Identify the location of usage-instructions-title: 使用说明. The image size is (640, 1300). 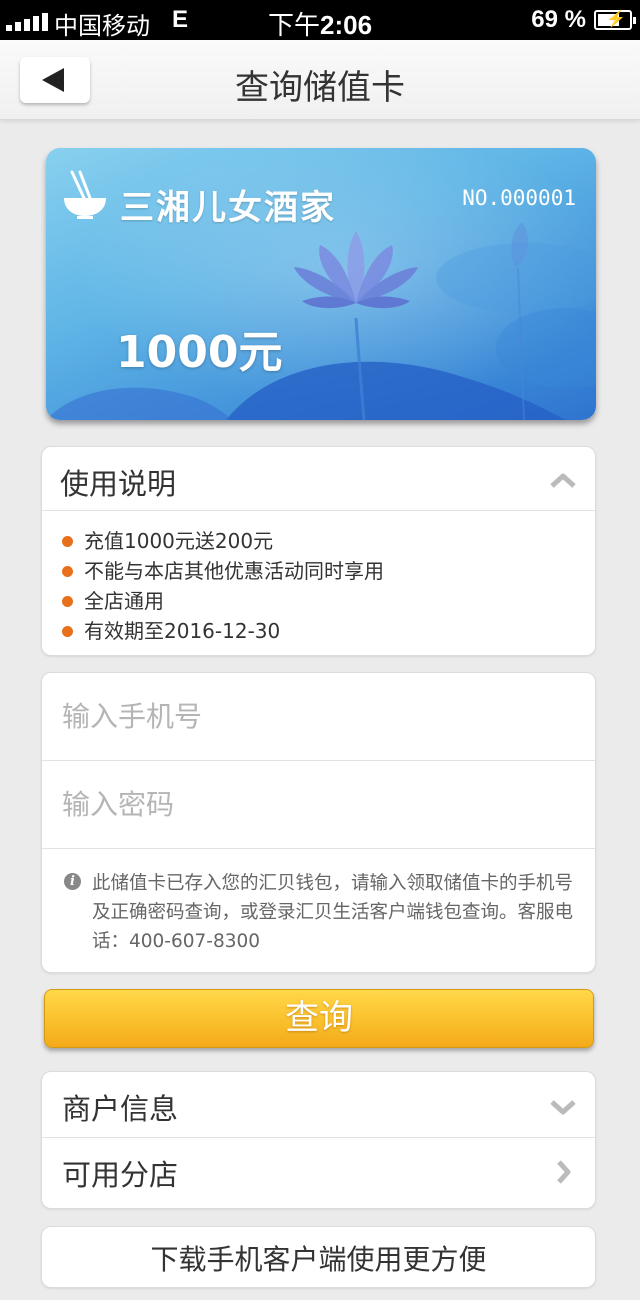
(118, 484).